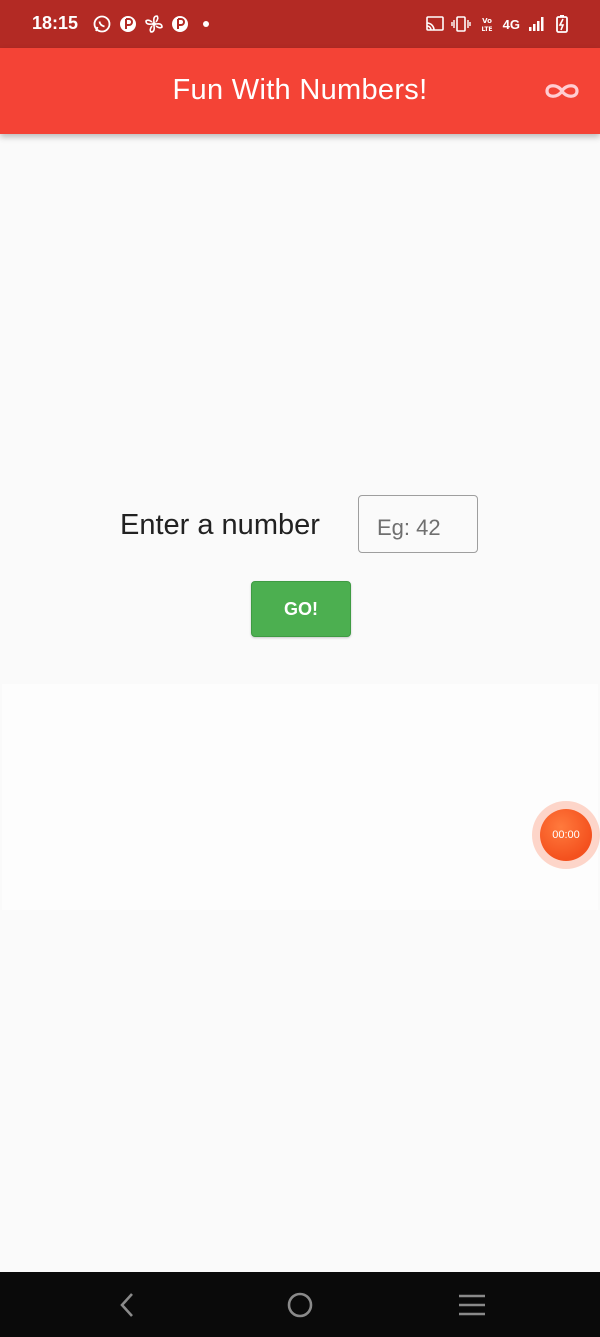  I want to click on home-button, so click(300, 1305).